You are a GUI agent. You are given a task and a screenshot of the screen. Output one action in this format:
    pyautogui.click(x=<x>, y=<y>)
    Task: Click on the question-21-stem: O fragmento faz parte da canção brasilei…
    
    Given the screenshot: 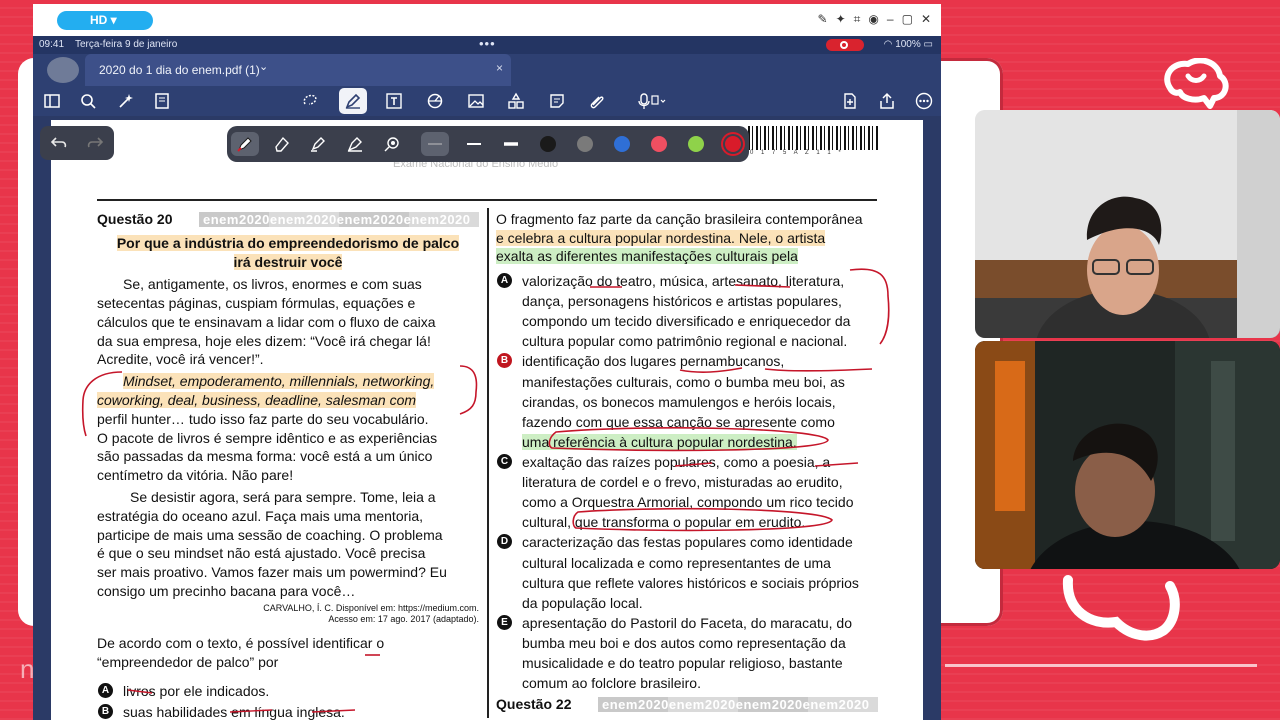 What is the action you would take?
    pyautogui.click(x=679, y=219)
    